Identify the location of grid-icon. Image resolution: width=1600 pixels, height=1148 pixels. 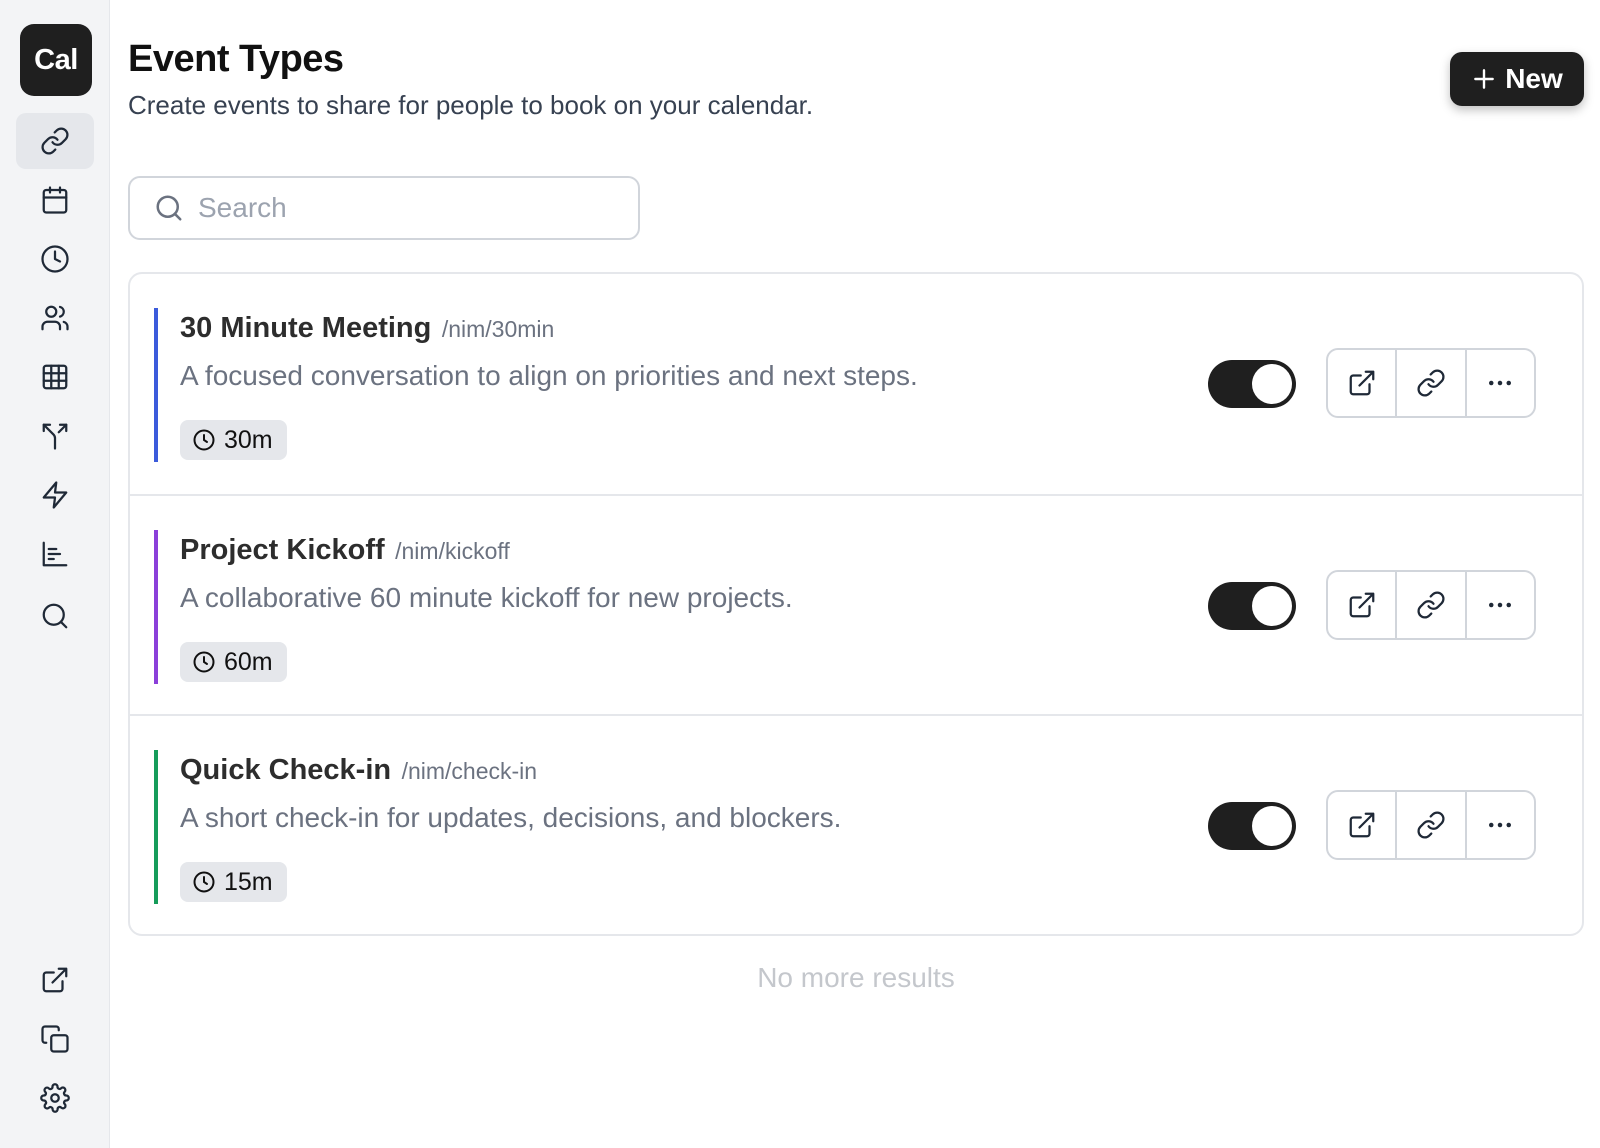
(55, 377).